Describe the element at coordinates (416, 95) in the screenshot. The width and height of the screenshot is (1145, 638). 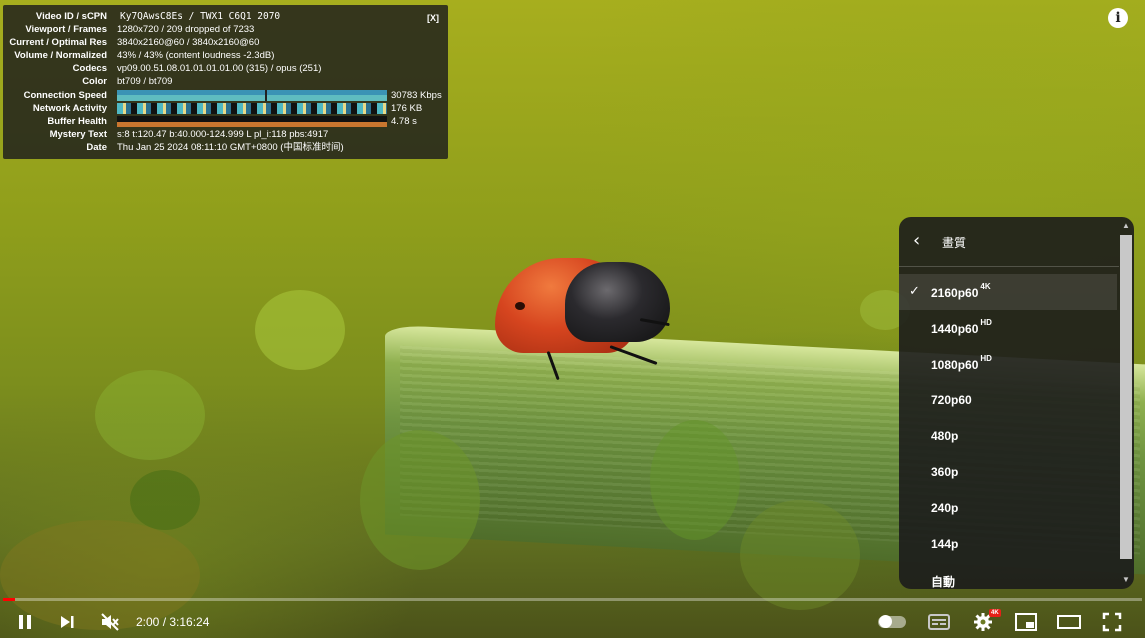
I see `stats-value: 30783 Kbps` at that location.